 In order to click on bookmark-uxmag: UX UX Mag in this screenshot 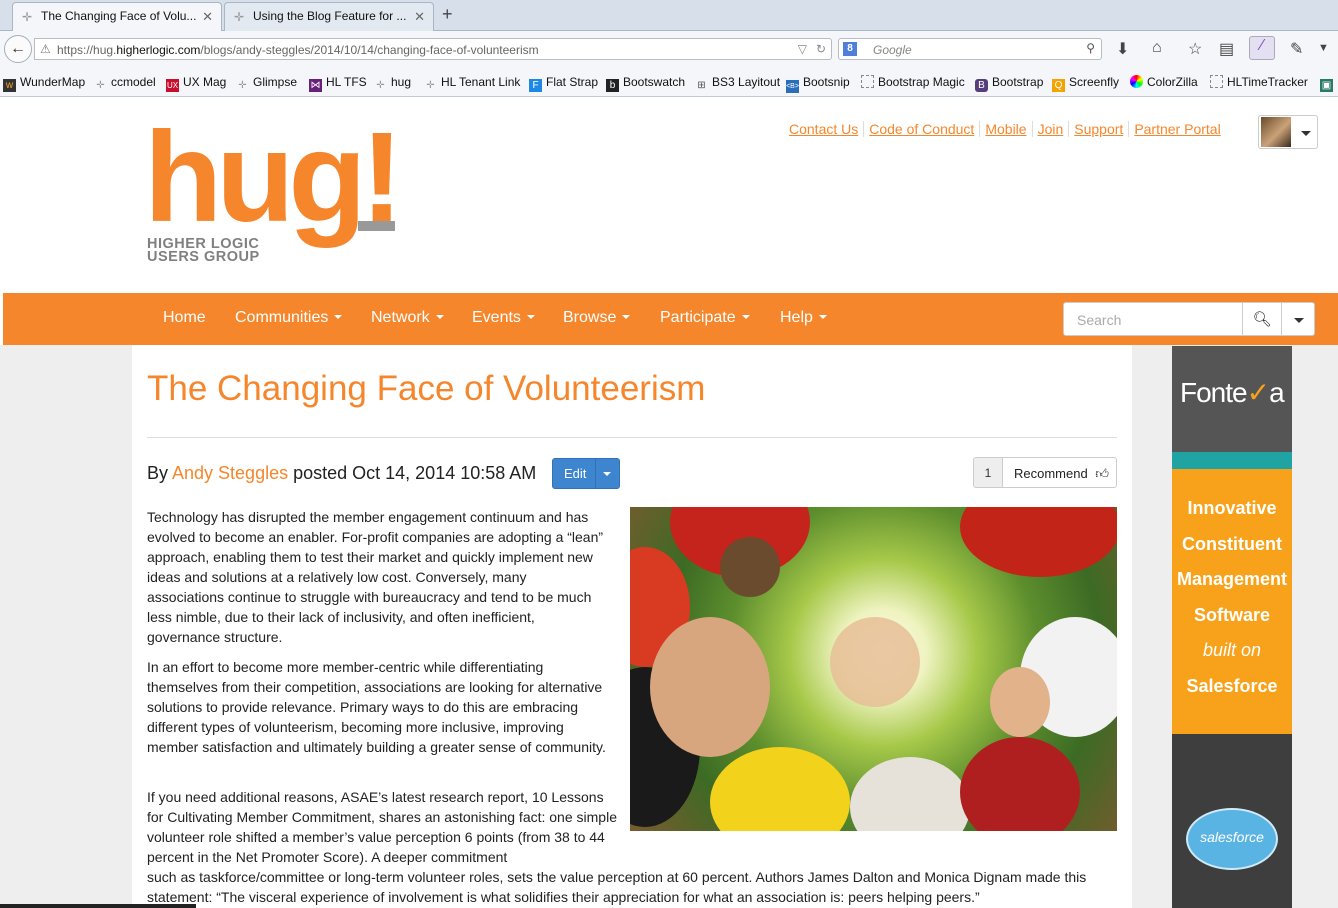, I will do `click(196, 83)`.